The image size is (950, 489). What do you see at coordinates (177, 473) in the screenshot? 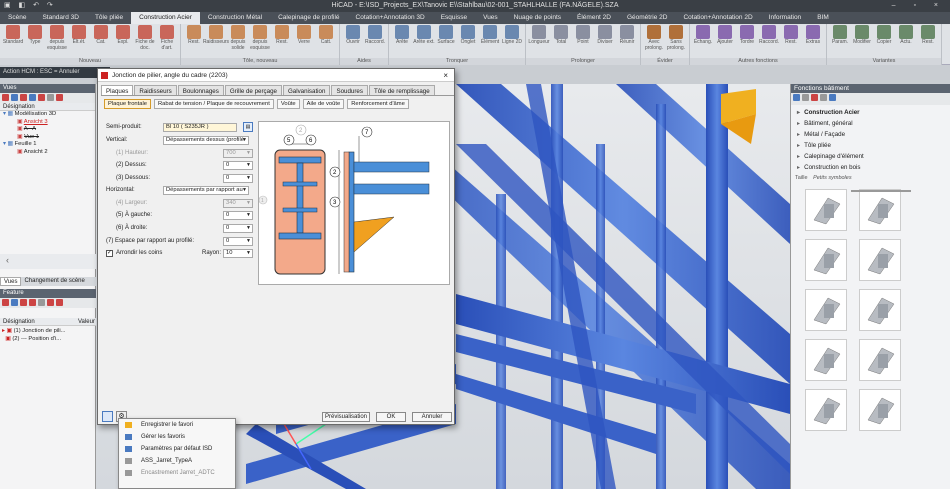
I see `context-menu-item: Encastrement Jarret_ADTC` at bounding box center [177, 473].